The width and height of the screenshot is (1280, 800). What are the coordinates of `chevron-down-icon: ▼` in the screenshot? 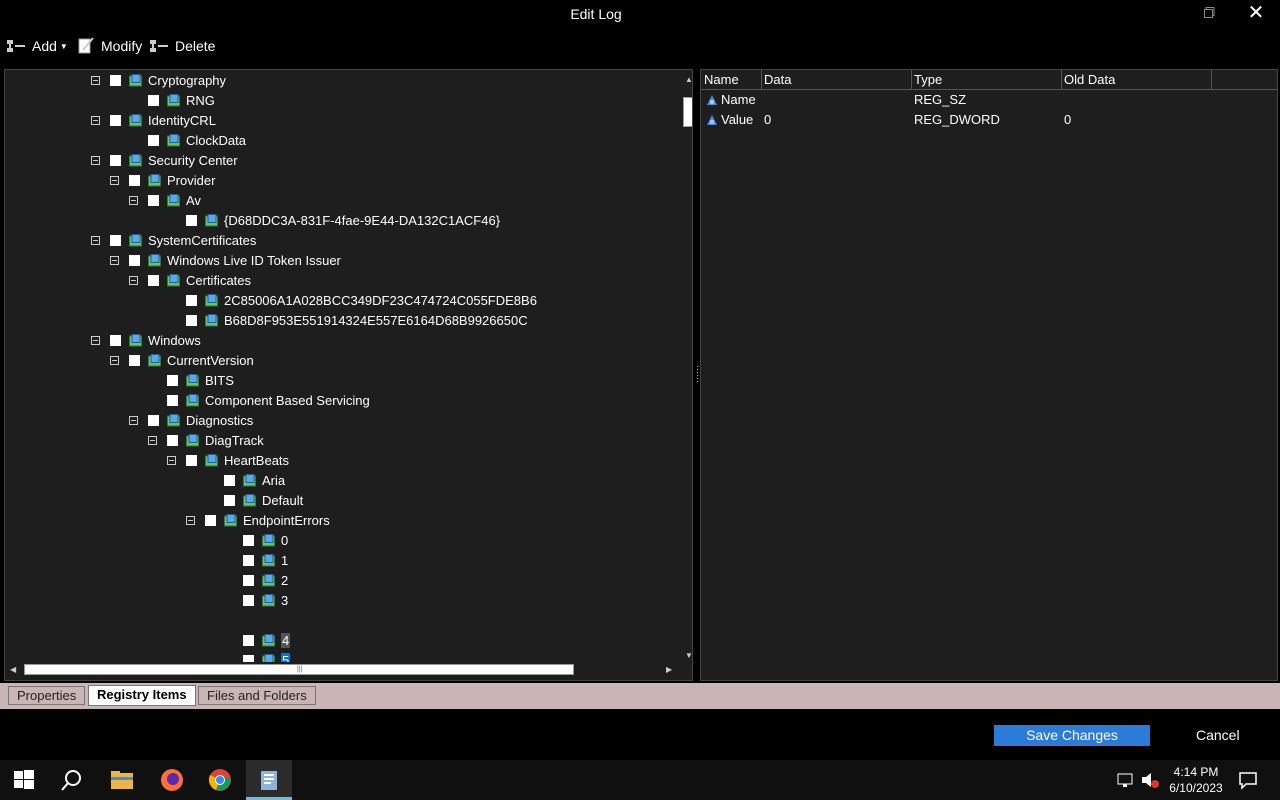 It's located at (64, 46).